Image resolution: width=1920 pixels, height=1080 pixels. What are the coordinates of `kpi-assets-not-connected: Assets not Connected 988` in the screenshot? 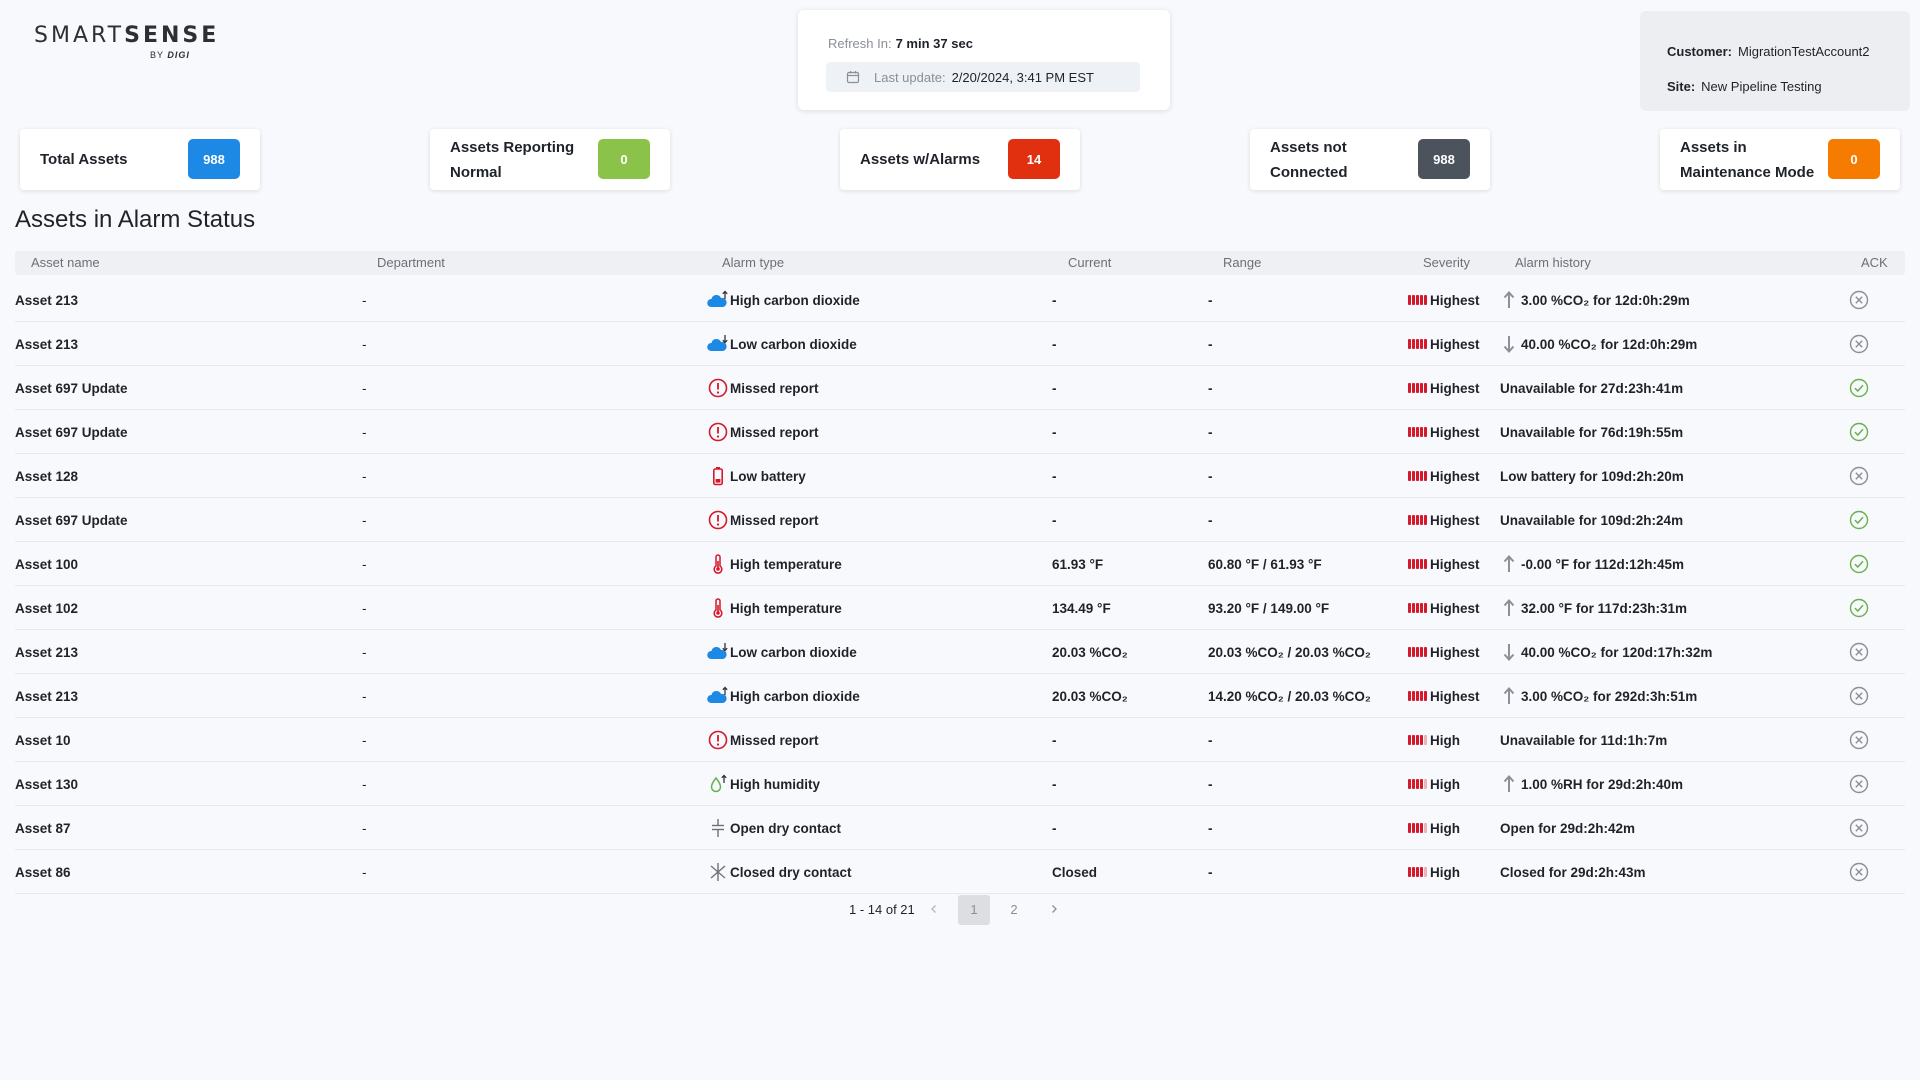 It's located at (1370, 159).